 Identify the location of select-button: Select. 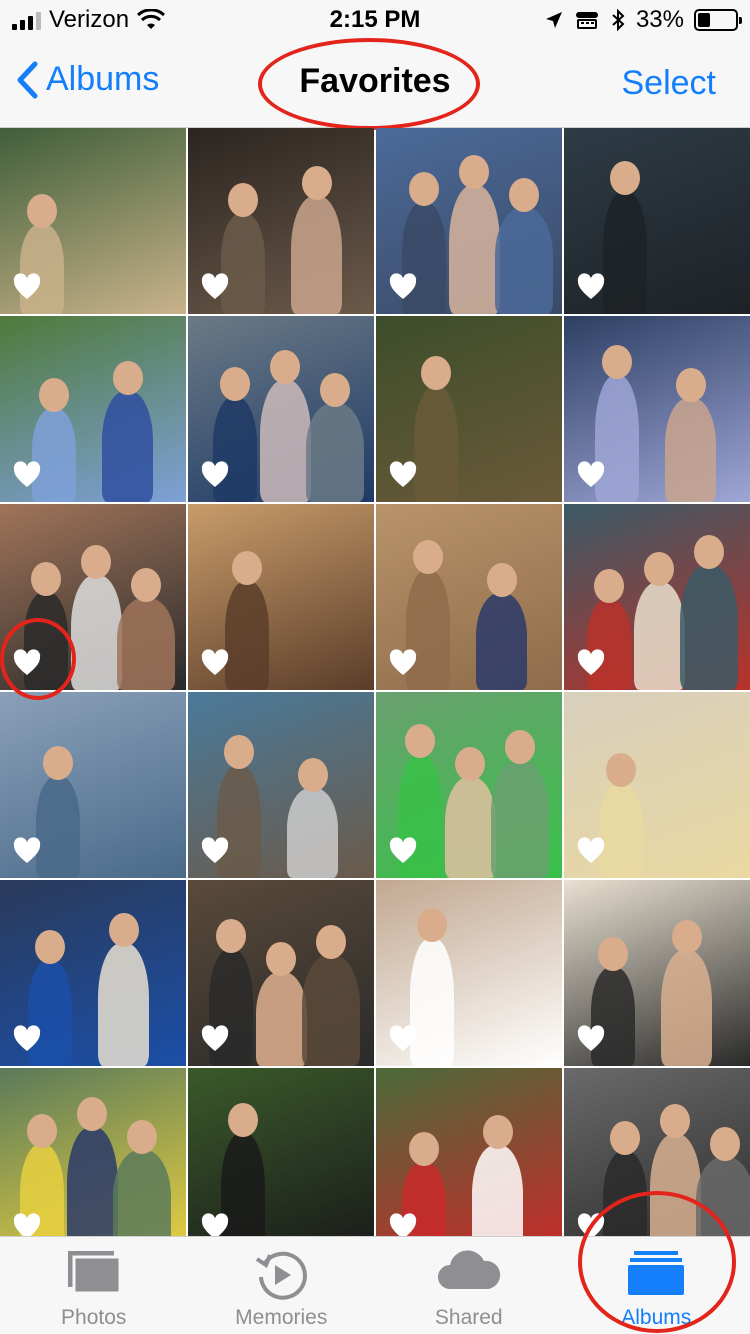
(669, 83).